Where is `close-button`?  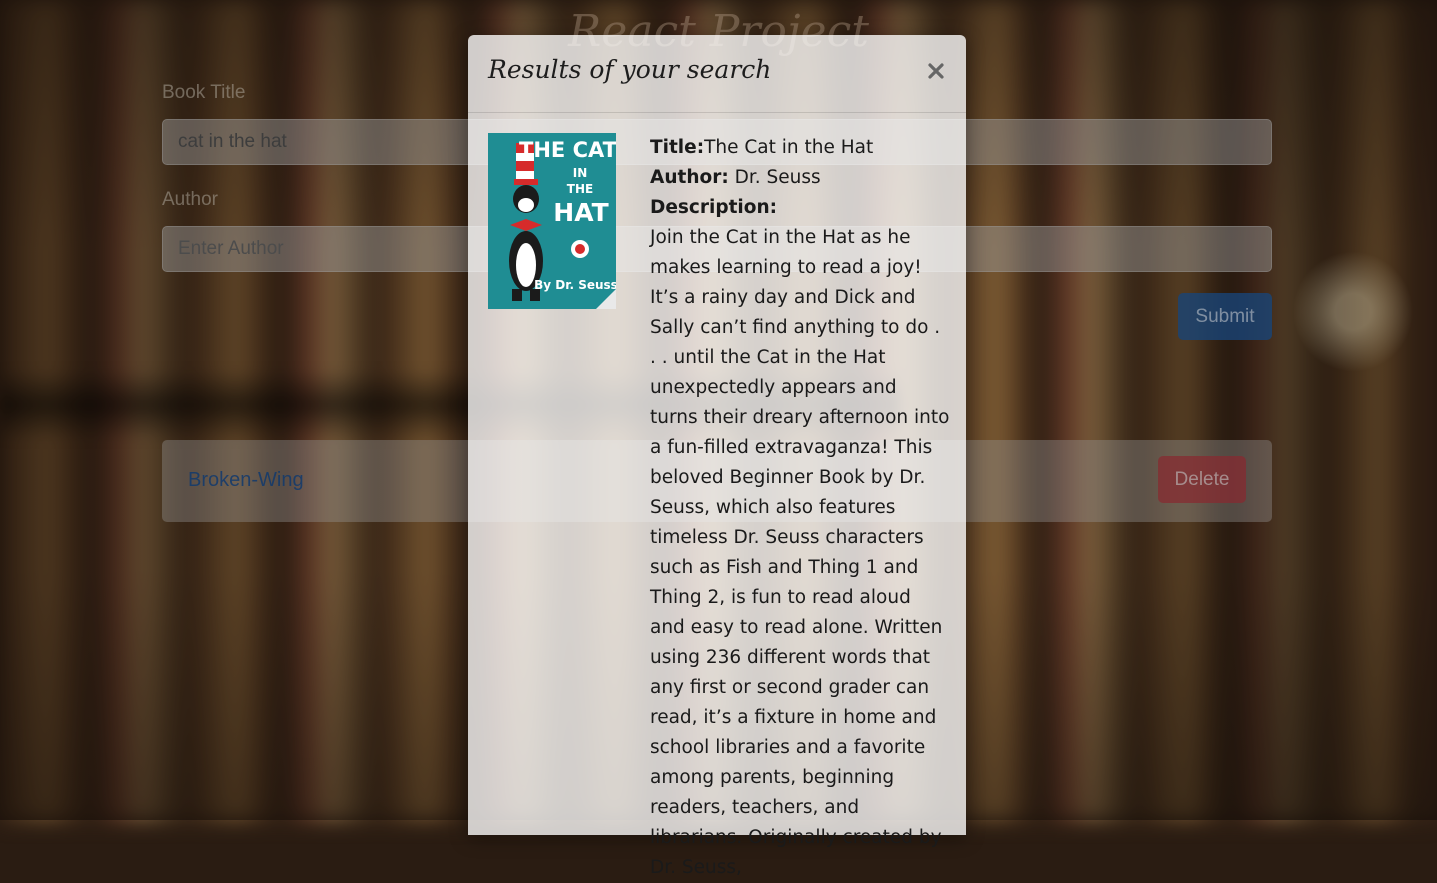
close-button is located at coordinates (936, 71).